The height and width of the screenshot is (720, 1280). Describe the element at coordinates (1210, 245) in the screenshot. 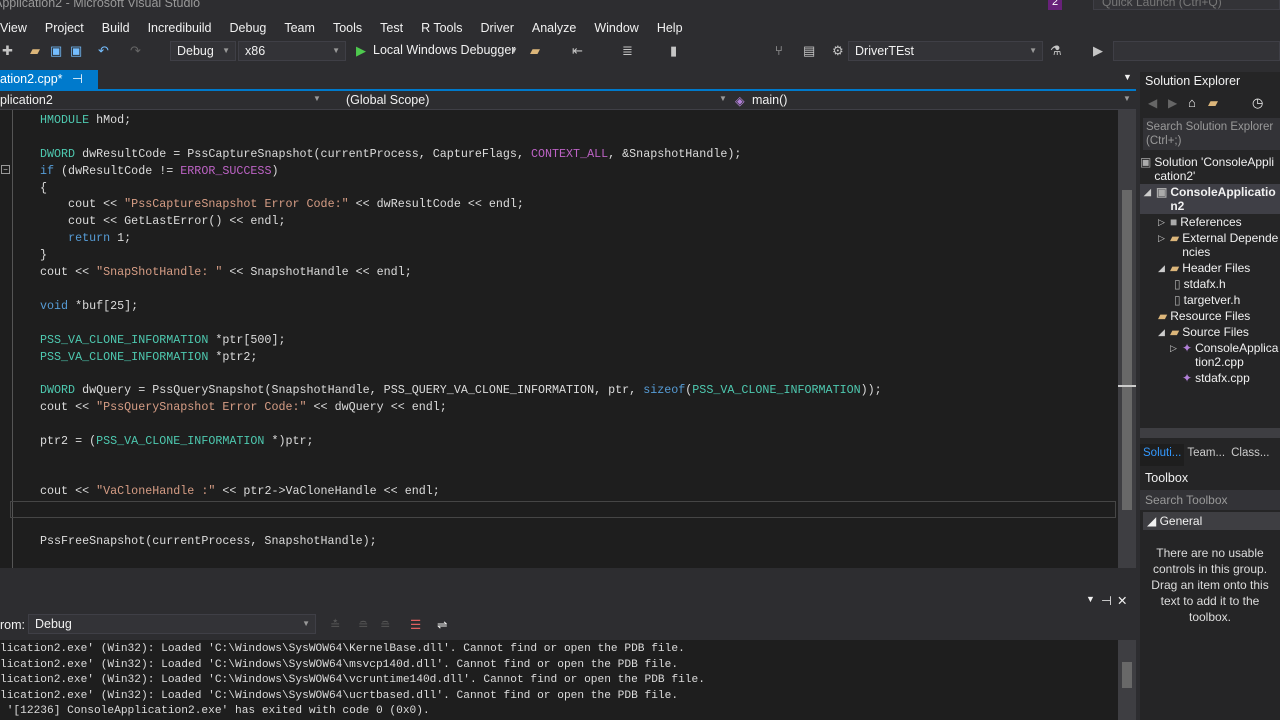

I see `tree-item: ▷ ▰ External Dependencies` at that location.